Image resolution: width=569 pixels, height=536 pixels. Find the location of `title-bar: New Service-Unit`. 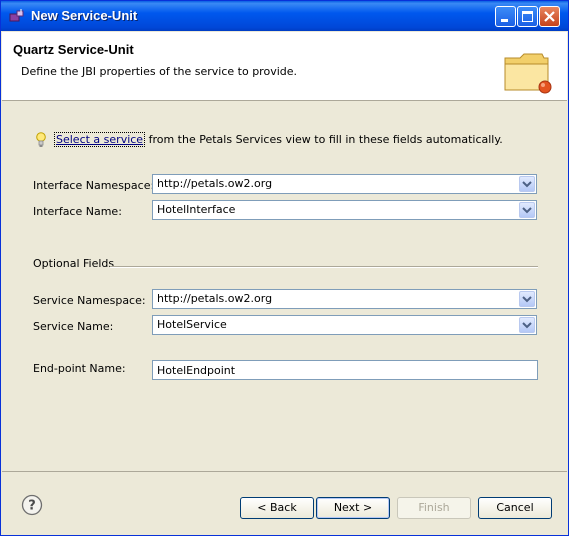

title-bar: New Service-Unit is located at coordinates (284, 16).